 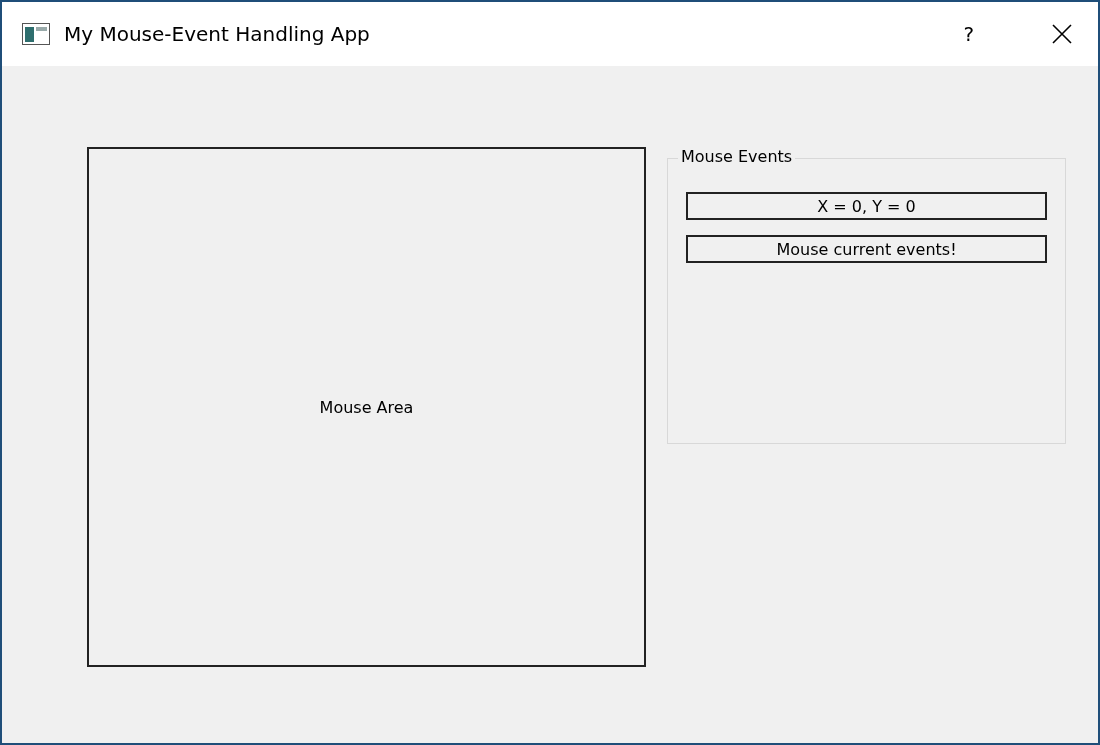 What do you see at coordinates (36, 34) in the screenshot?
I see `app-icon` at bounding box center [36, 34].